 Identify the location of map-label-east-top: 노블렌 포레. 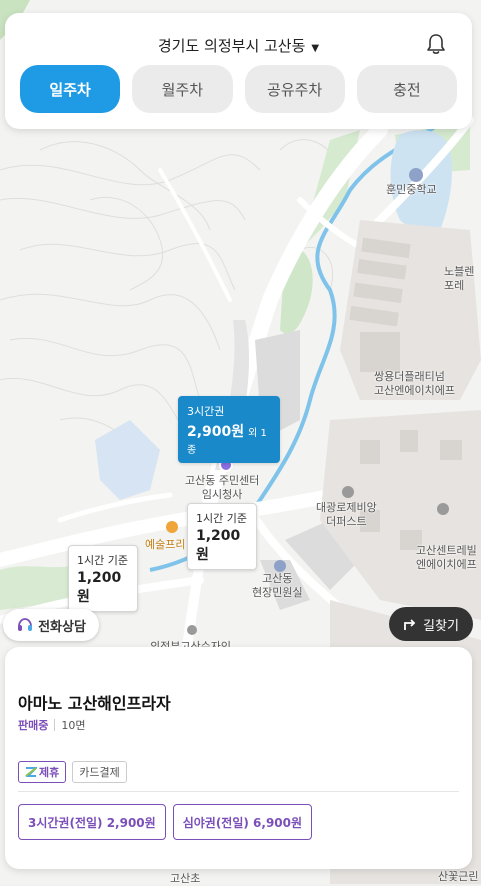
(459, 278).